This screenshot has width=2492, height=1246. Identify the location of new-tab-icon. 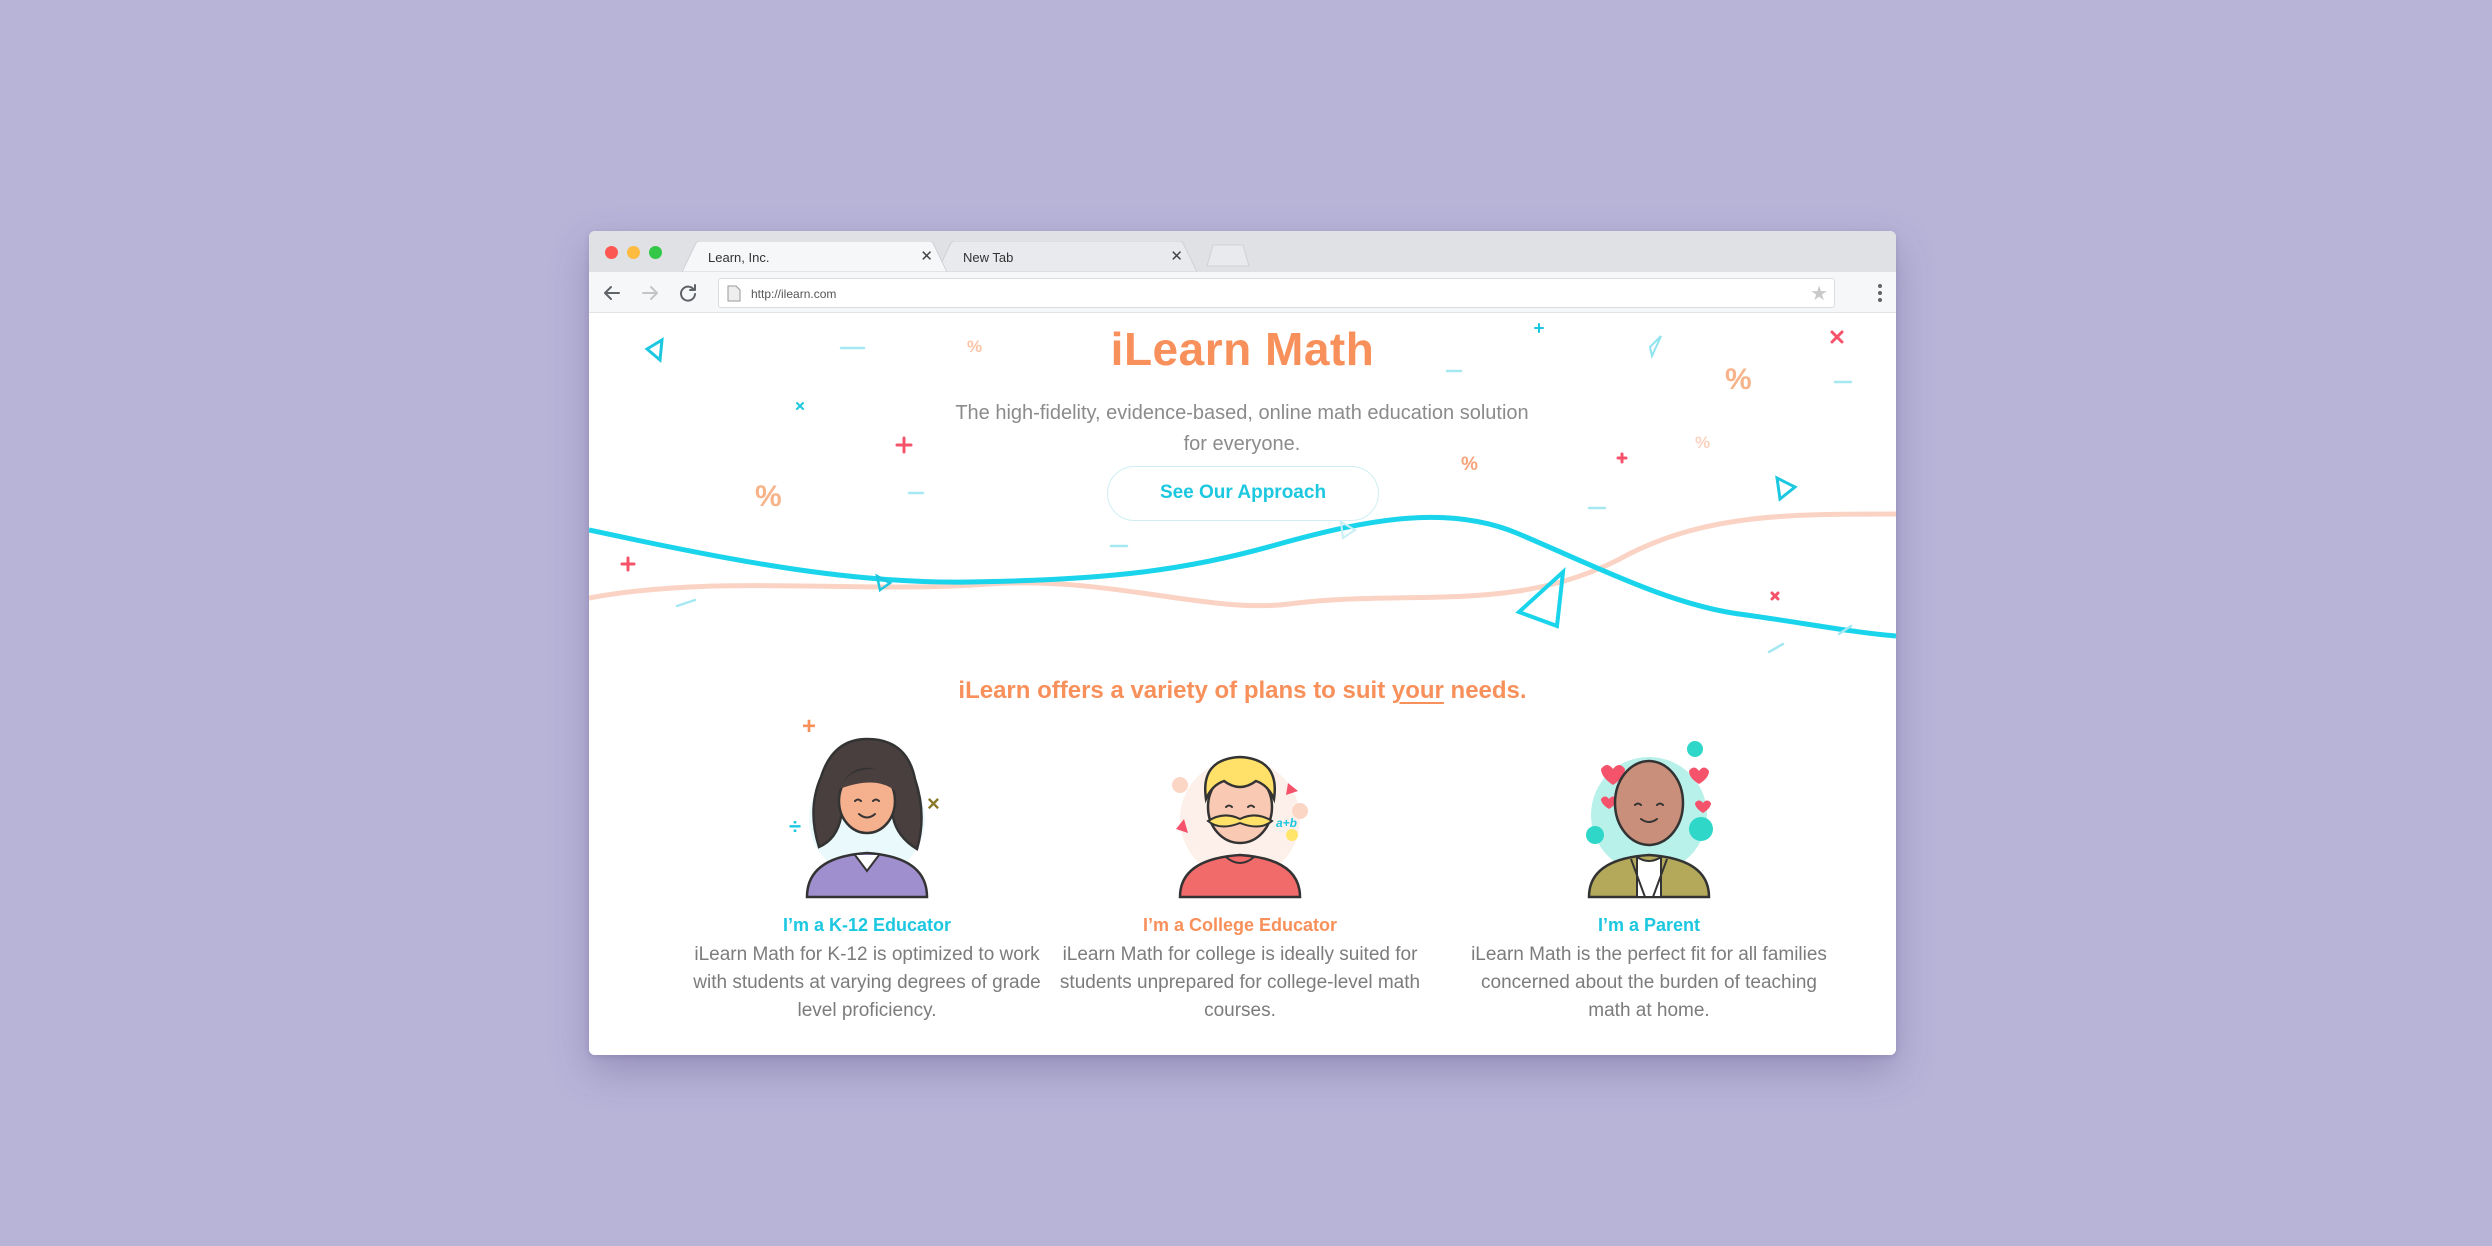
(1228, 255).